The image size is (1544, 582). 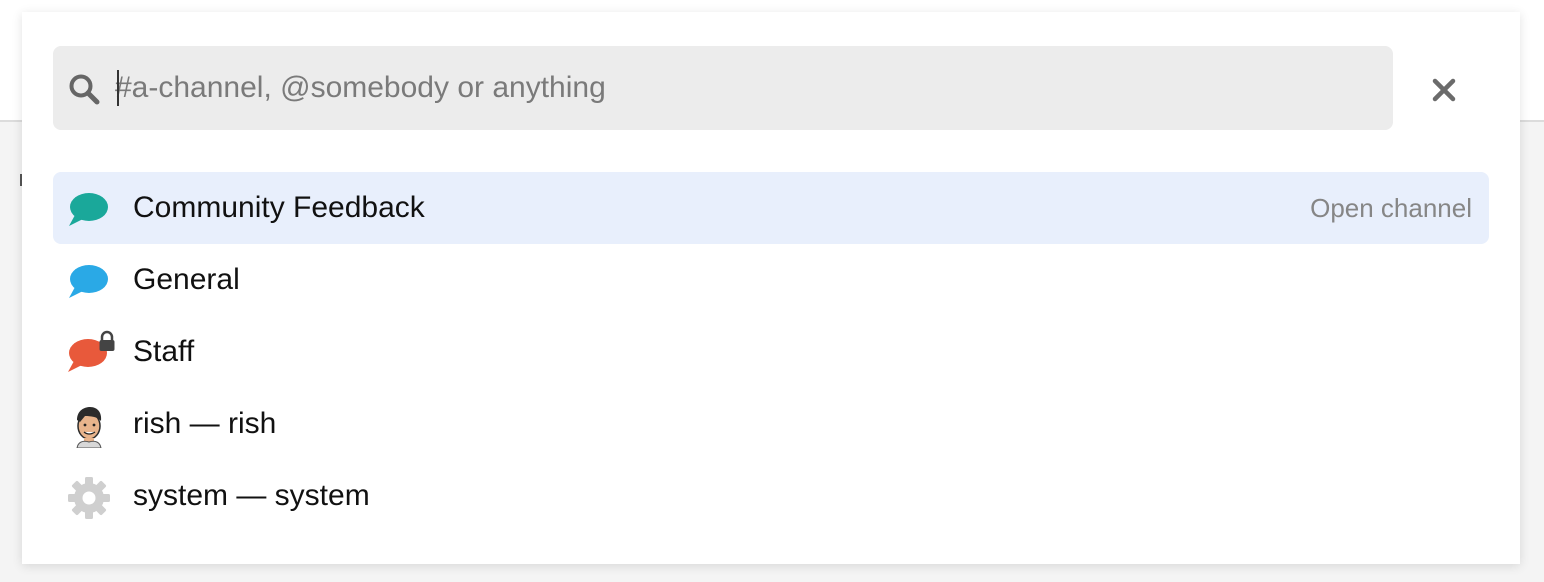 What do you see at coordinates (84, 89) in the screenshot?
I see `search-icon` at bounding box center [84, 89].